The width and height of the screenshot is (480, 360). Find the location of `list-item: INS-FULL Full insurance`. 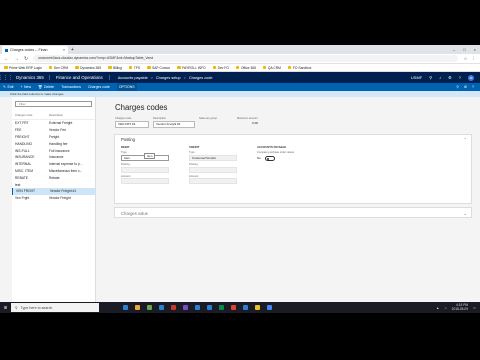

list-item: INS-FULL Full insurance is located at coordinates (53, 150).